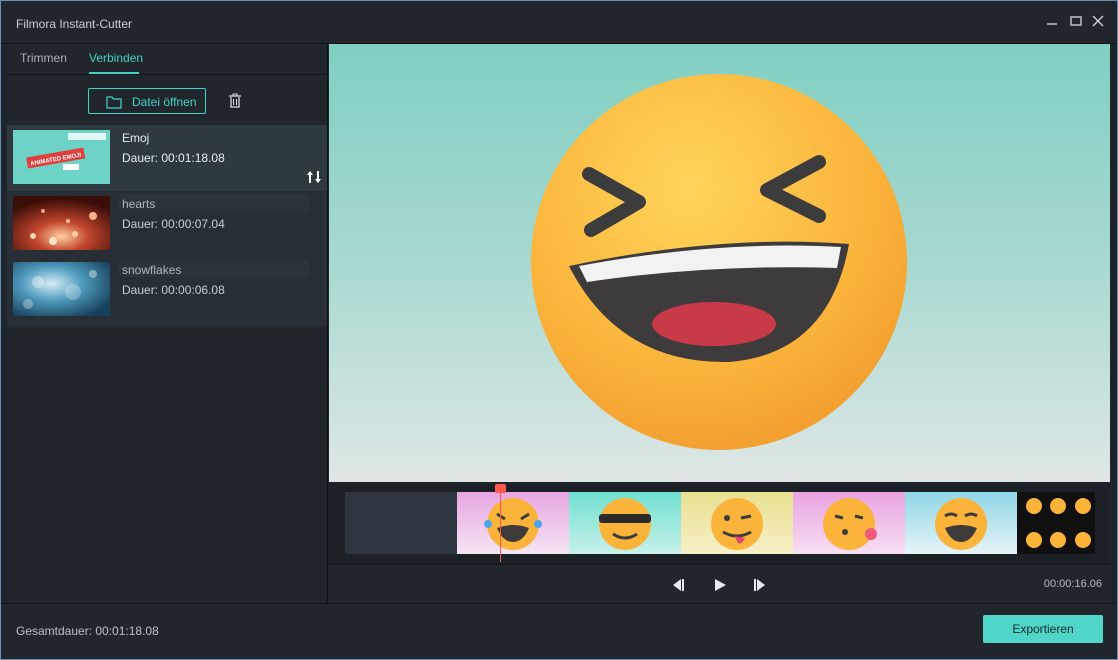 The height and width of the screenshot is (660, 1118). I want to click on clip-duration: Dauer: 00:00:06.08, so click(173, 290).